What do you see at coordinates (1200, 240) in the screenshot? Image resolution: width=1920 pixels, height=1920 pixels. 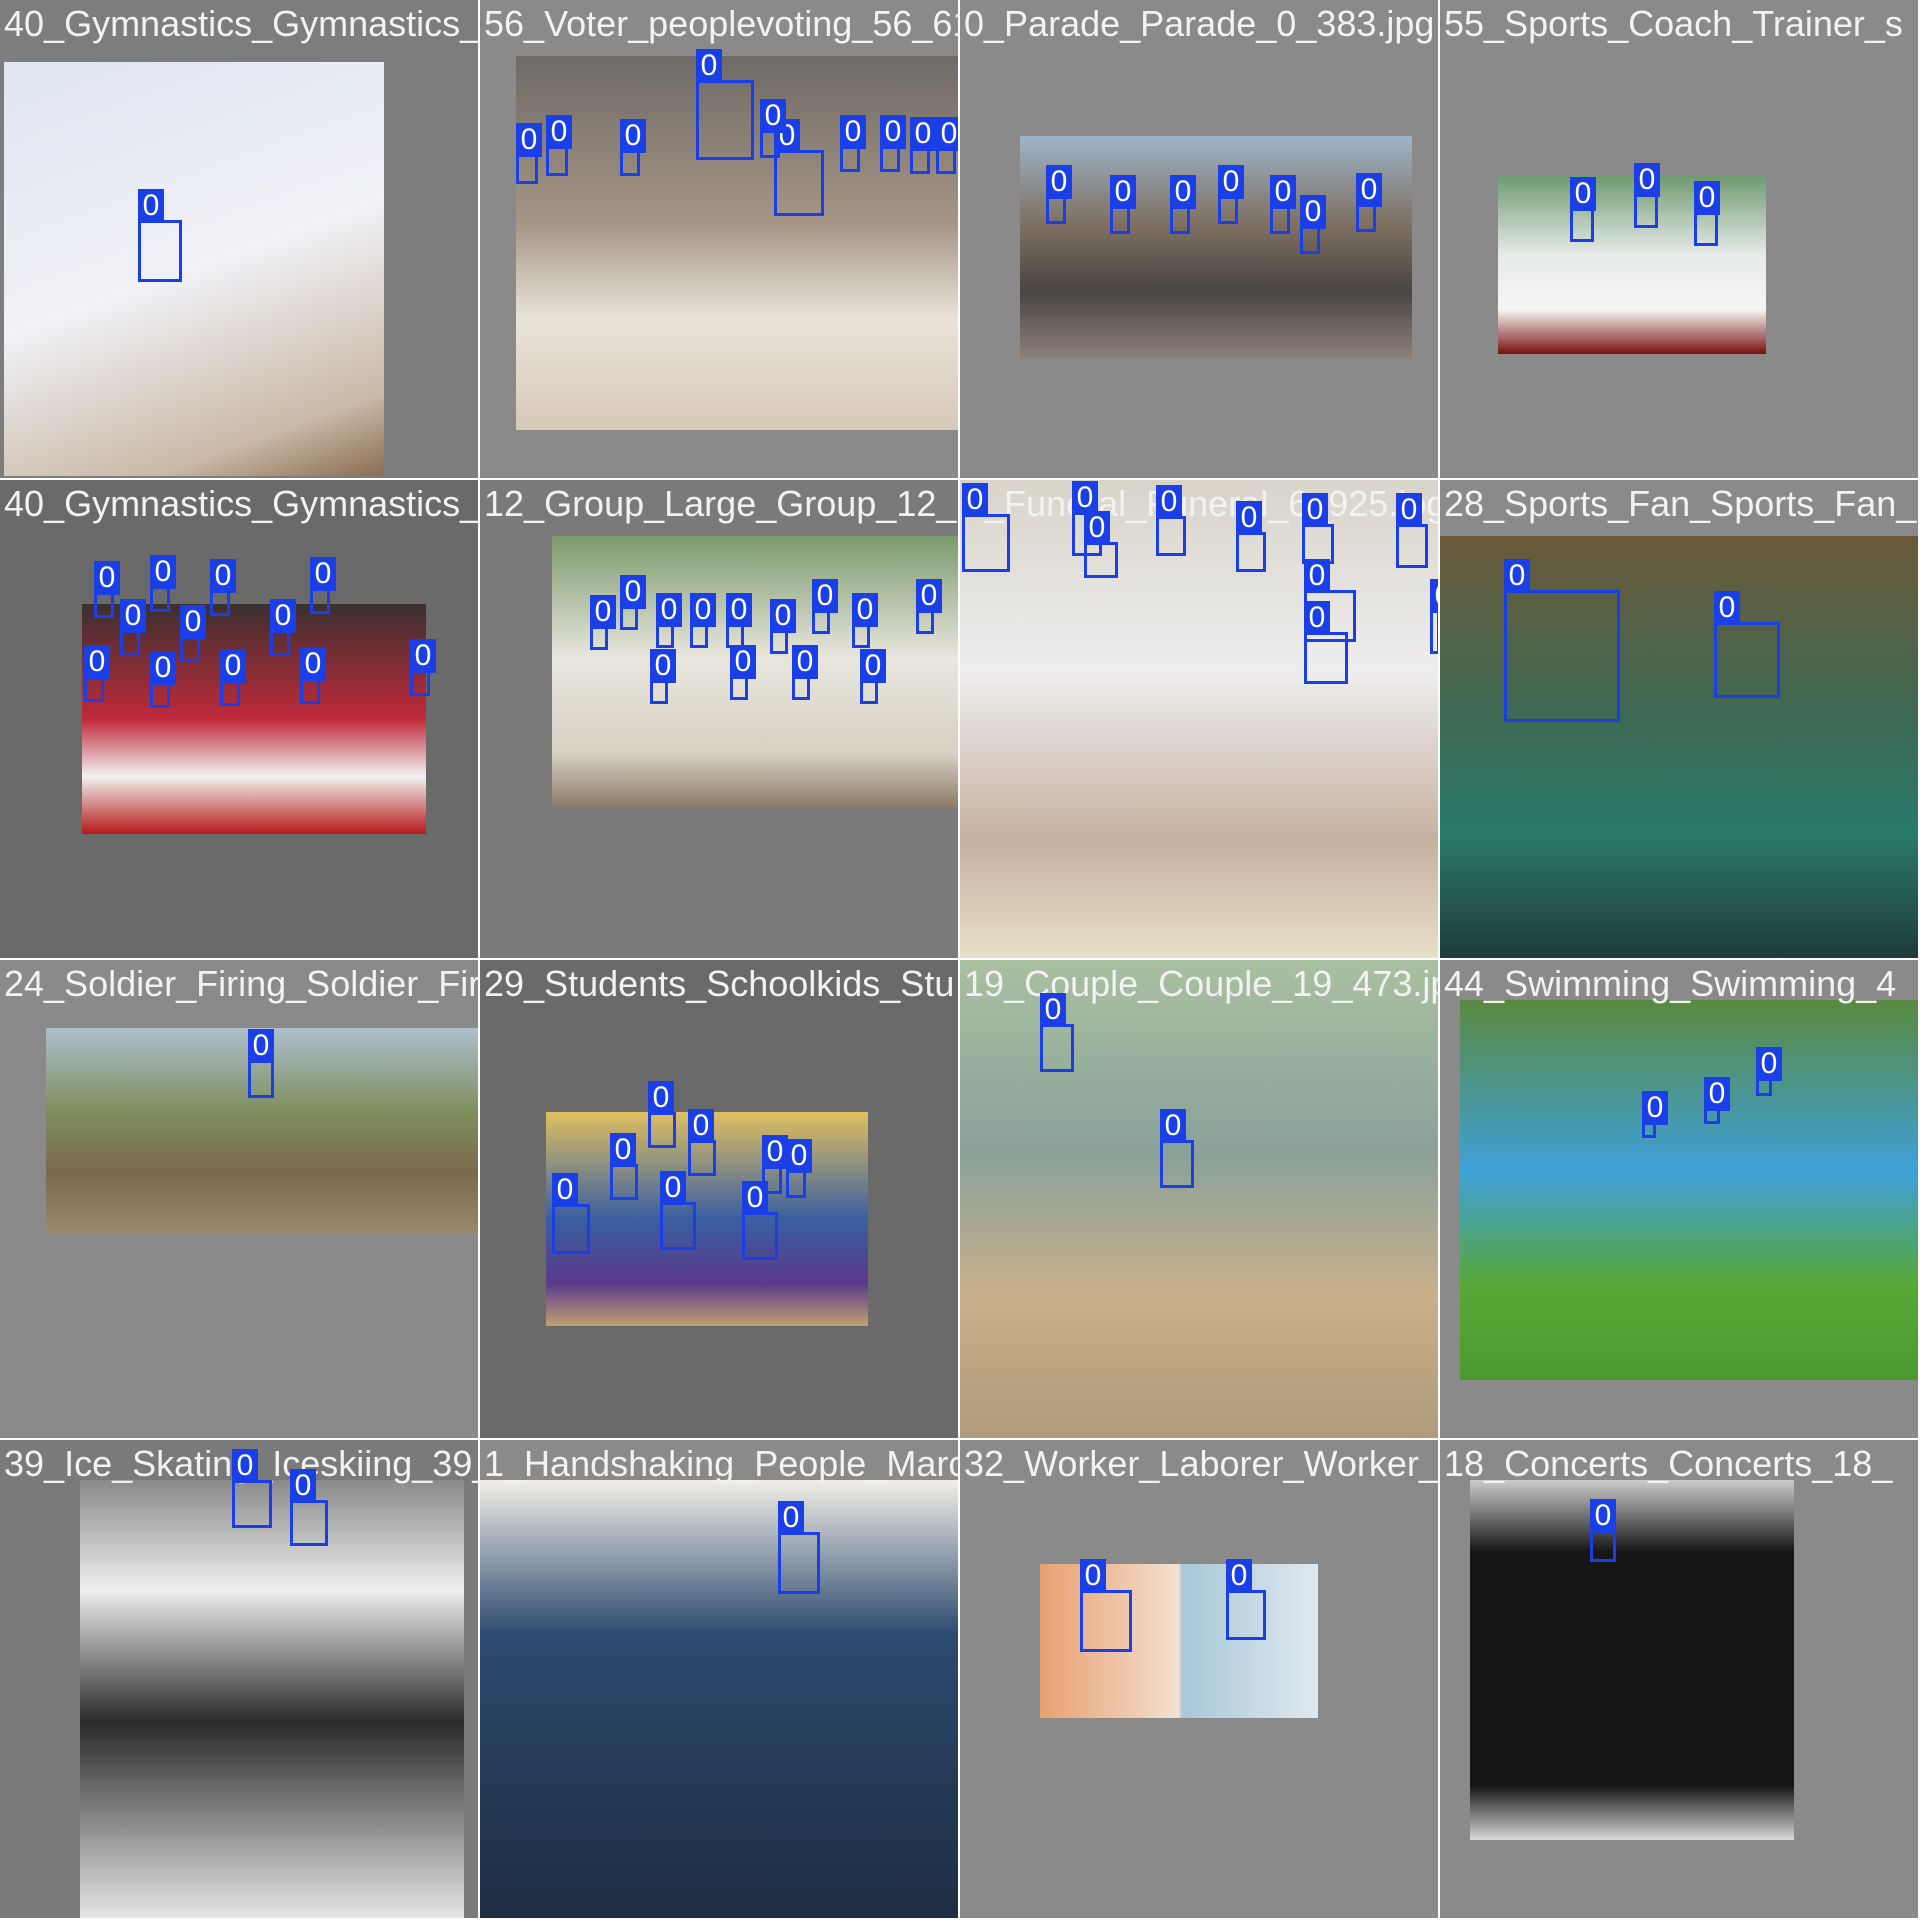 I see `mosaic-tile: 0_Parade_Parade_0_383.jpg 0 0 0 0 0 0 0` at bounding box center [1200, 240].